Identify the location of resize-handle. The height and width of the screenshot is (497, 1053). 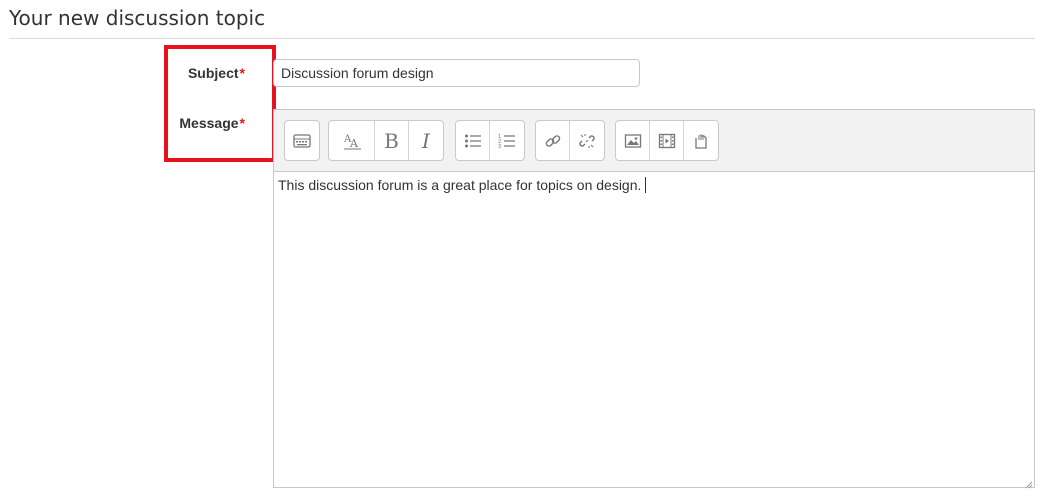
(1028, 482).